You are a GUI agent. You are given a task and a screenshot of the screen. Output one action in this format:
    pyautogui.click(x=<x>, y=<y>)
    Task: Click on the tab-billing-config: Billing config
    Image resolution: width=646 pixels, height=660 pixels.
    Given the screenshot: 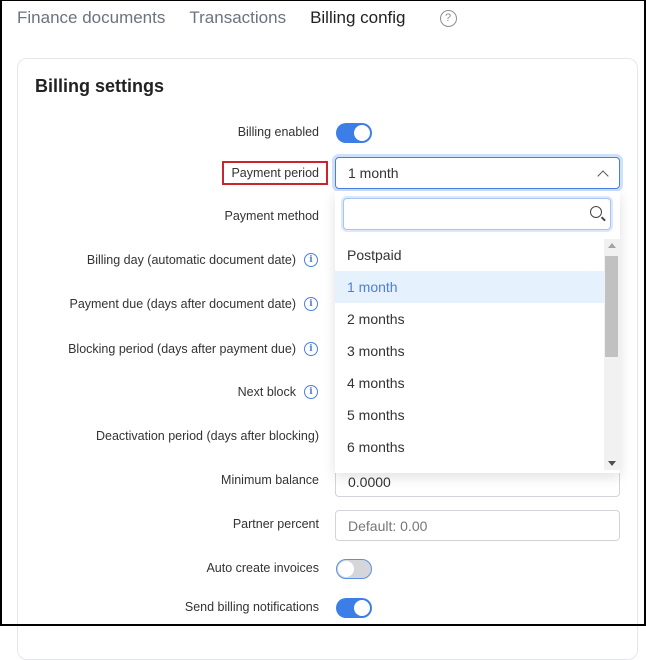 What is the action you would take?
    pyautogui.click(x=357, y=18)
    